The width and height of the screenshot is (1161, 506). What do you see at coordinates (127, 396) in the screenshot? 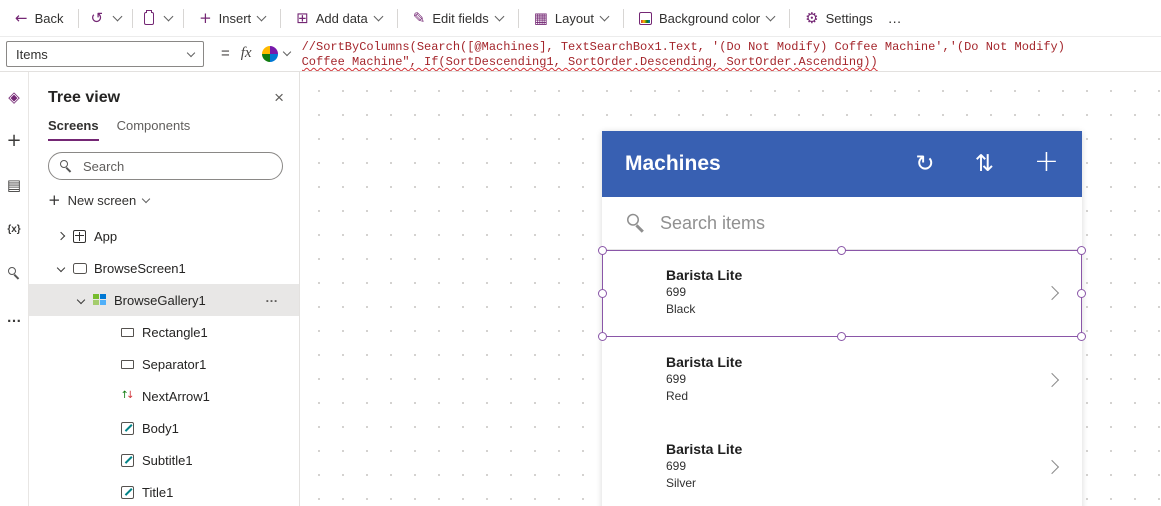
I see `arrows-icon` at bounding box center [127, 396].